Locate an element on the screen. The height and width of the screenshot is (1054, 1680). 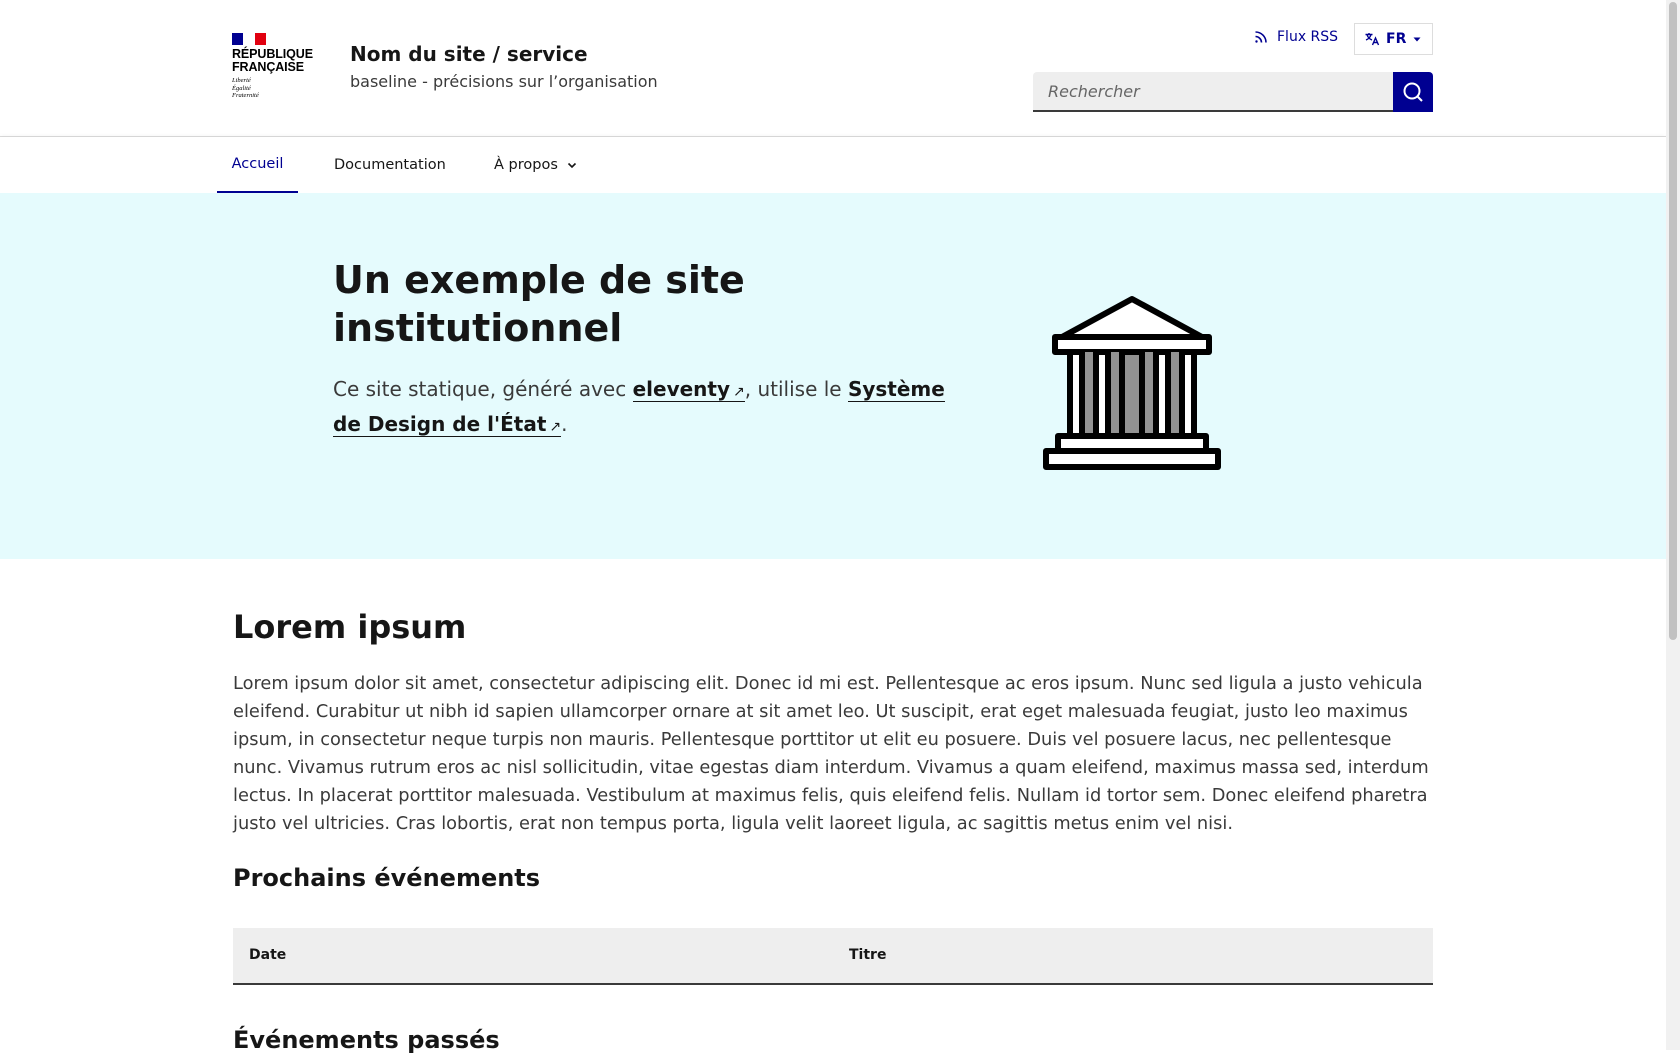
search-icon is located at coordinates (1413, 92).